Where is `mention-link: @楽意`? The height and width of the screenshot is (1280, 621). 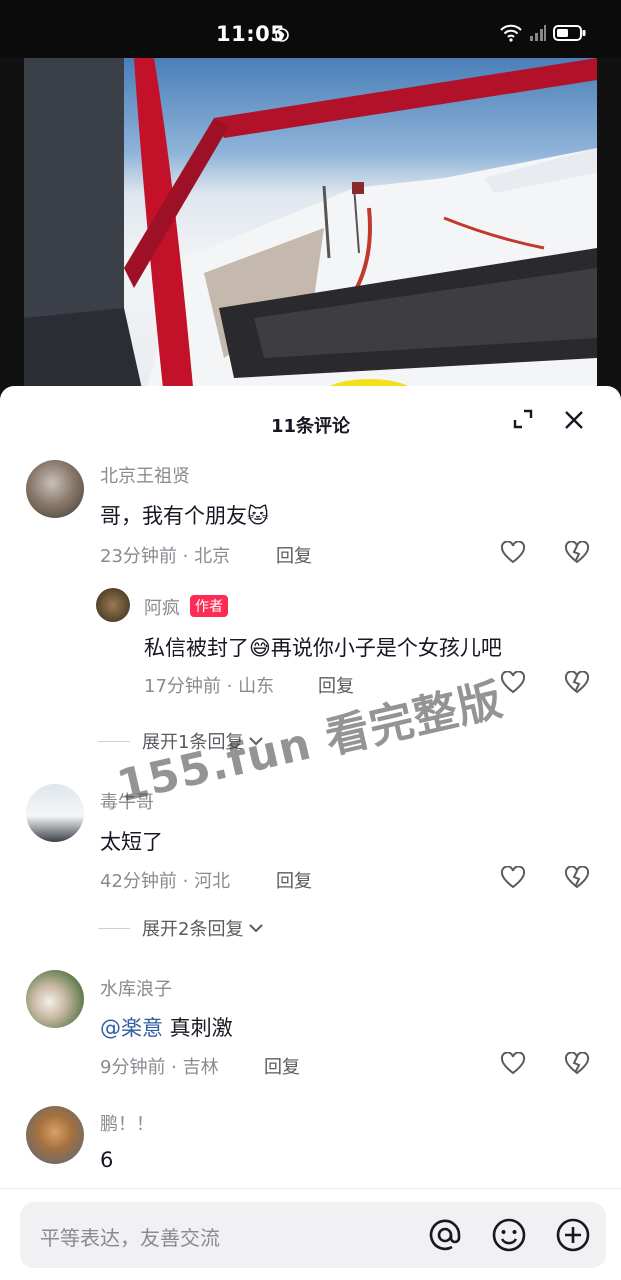
mention-link: @楽意 is located at coordinates (131, 1028).